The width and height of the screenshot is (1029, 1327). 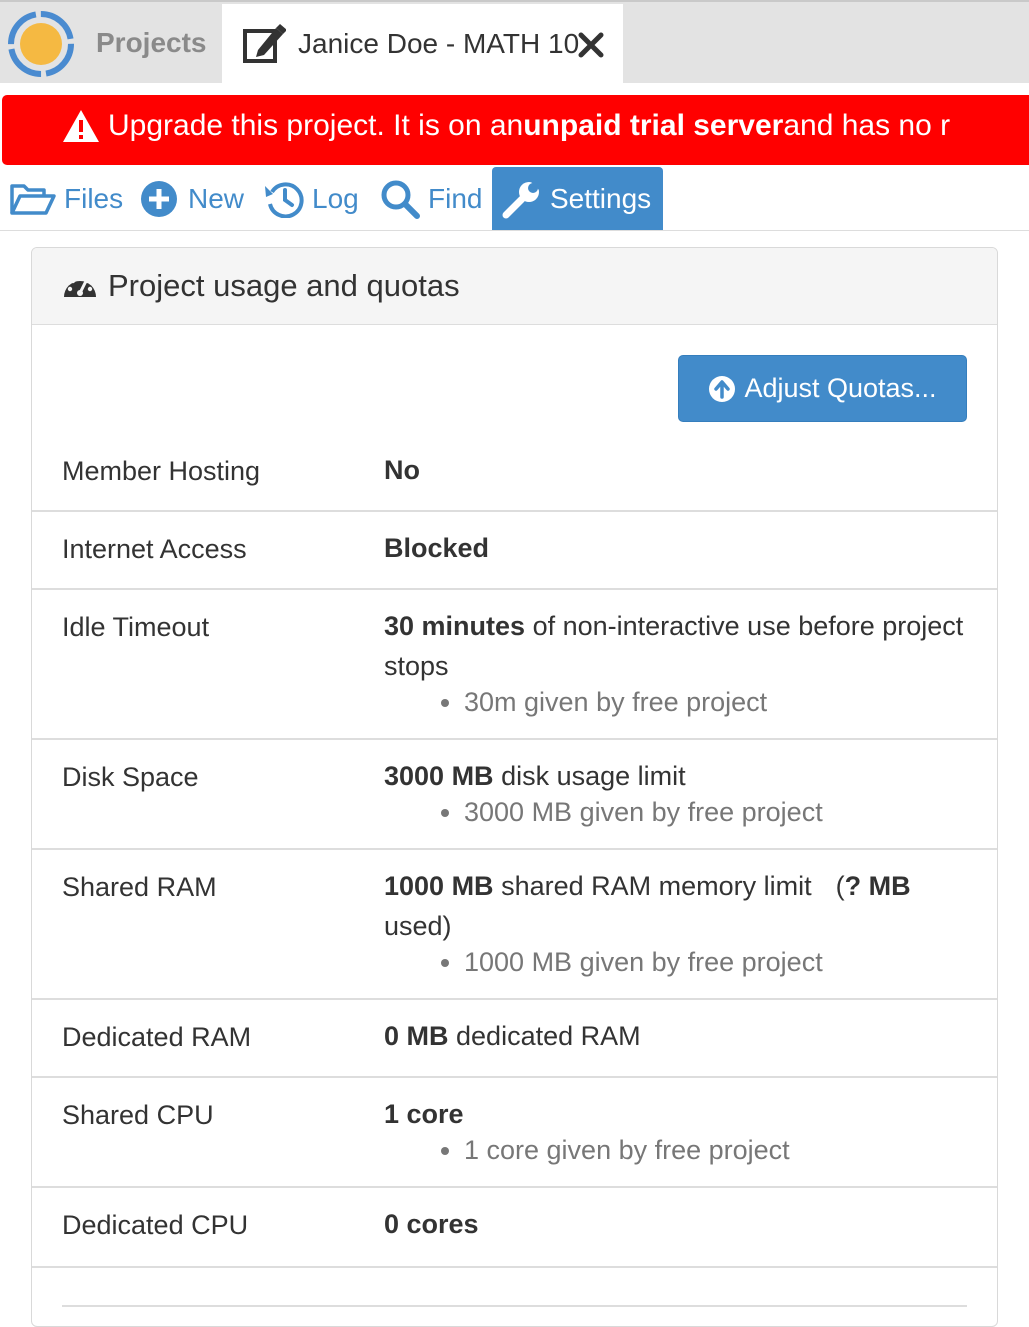 I want to click on history-icon, so click(x=284, y=199).